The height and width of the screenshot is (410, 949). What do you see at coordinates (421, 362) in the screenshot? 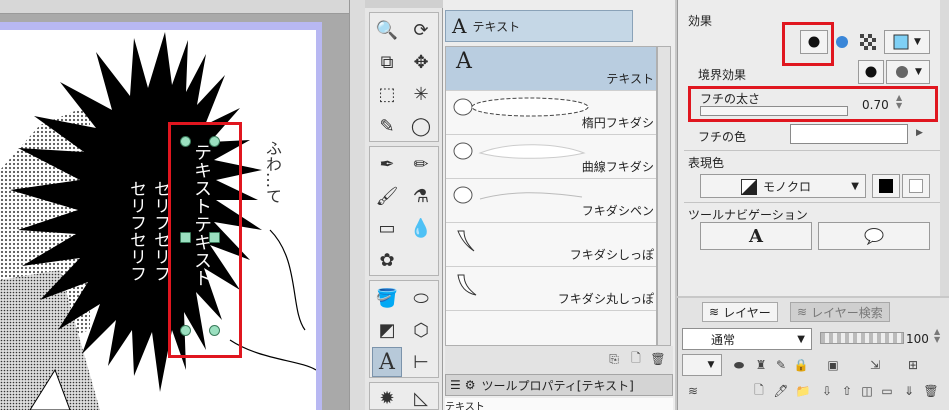
I see `frame-tool-icon: ⊢` at bounding box center [421, 362].